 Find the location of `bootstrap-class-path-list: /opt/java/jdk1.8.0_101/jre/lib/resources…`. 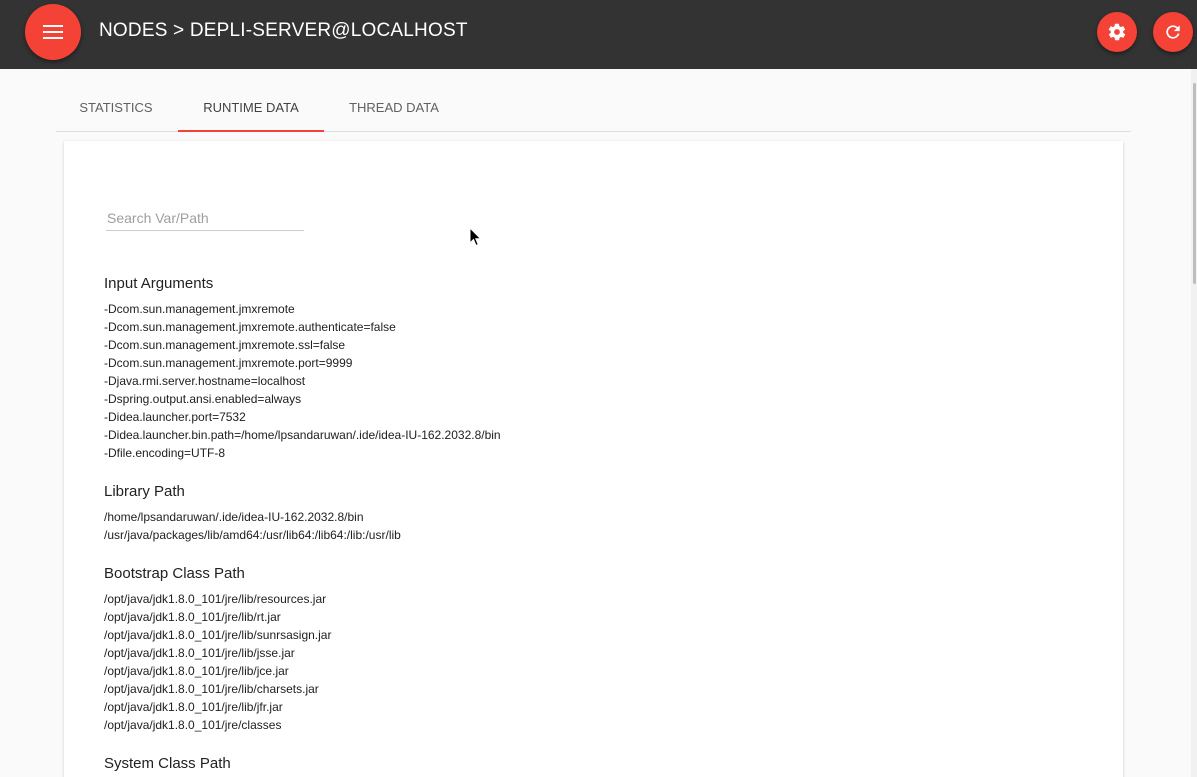

bootstrap-class-path-list: /opt/java/jdk1.8.0_101/jre/lib/resources… is located at coordinates (217, 662).